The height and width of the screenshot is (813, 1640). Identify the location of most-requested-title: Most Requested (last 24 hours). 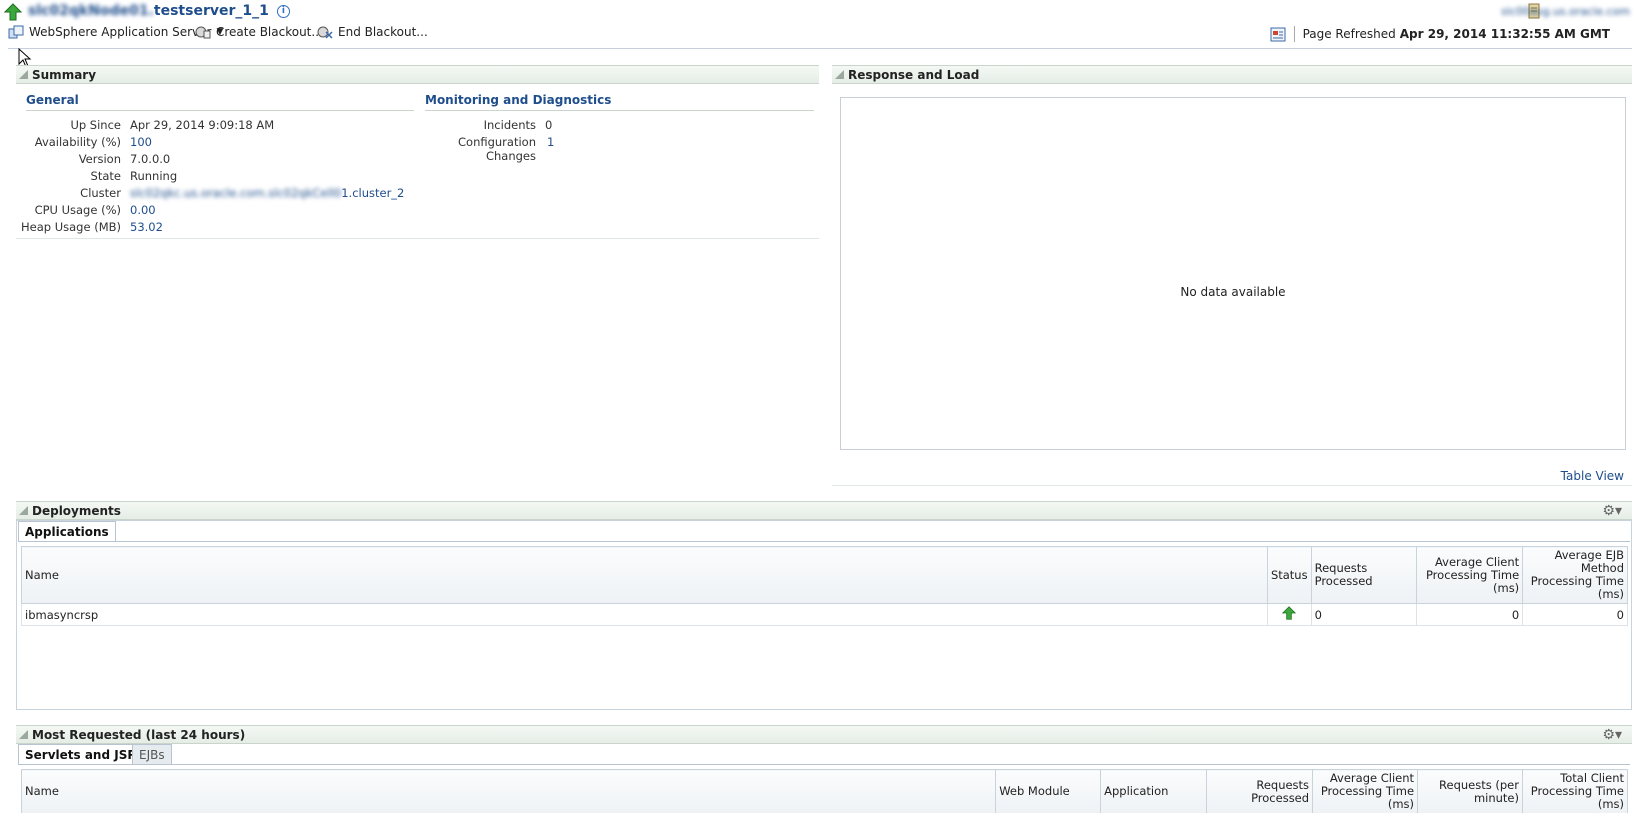
(139, 734).